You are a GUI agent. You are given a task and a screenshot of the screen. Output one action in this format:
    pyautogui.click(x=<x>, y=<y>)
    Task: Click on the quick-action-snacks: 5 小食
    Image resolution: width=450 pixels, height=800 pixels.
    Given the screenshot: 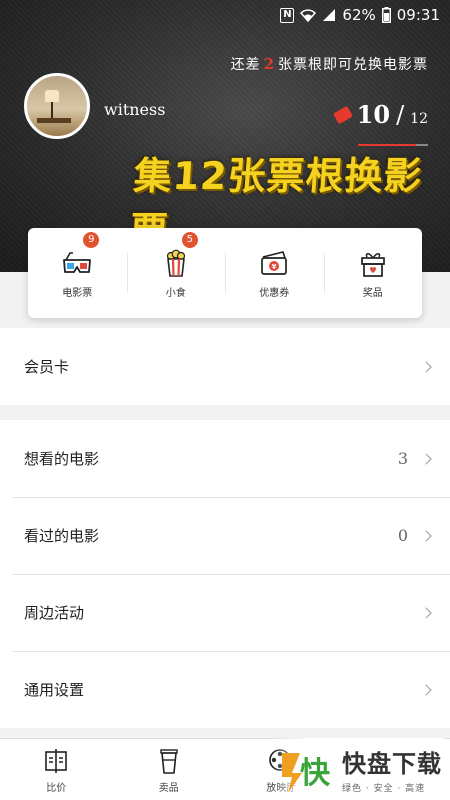 What is the action you would take?
    pyautogui.click(x=176, y=267)
    